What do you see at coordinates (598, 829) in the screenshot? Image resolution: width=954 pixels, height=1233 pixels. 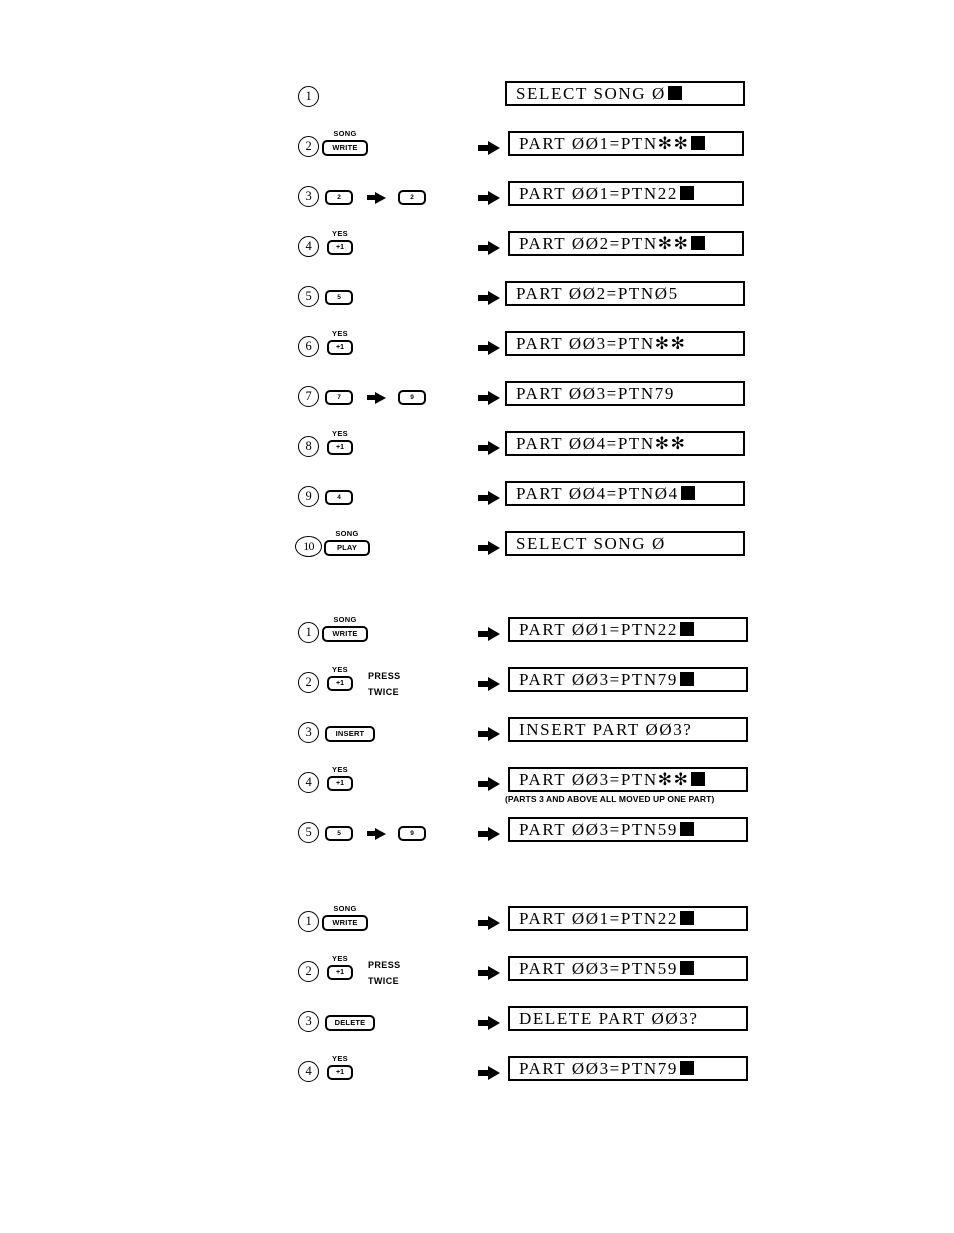 I see `lcd-text: PART ØØ3=PTN59` at bounding box center [598, 829].